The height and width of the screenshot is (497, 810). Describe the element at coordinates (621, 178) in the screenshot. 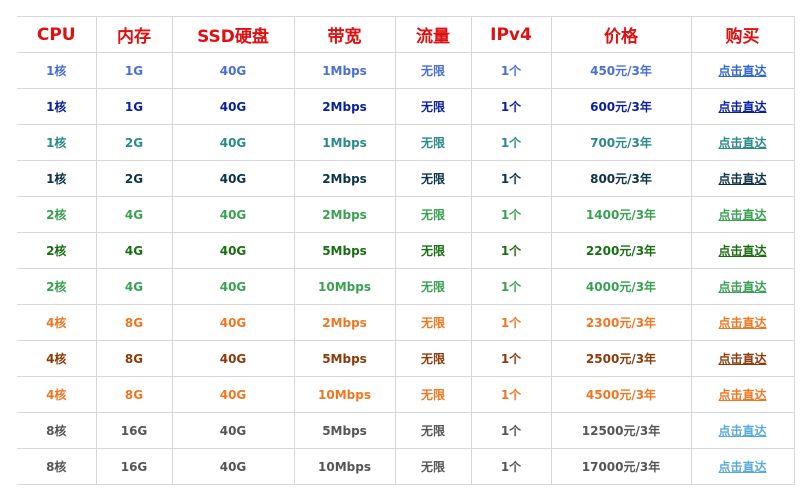

I see `cell-price: 800元/3年` at that location.